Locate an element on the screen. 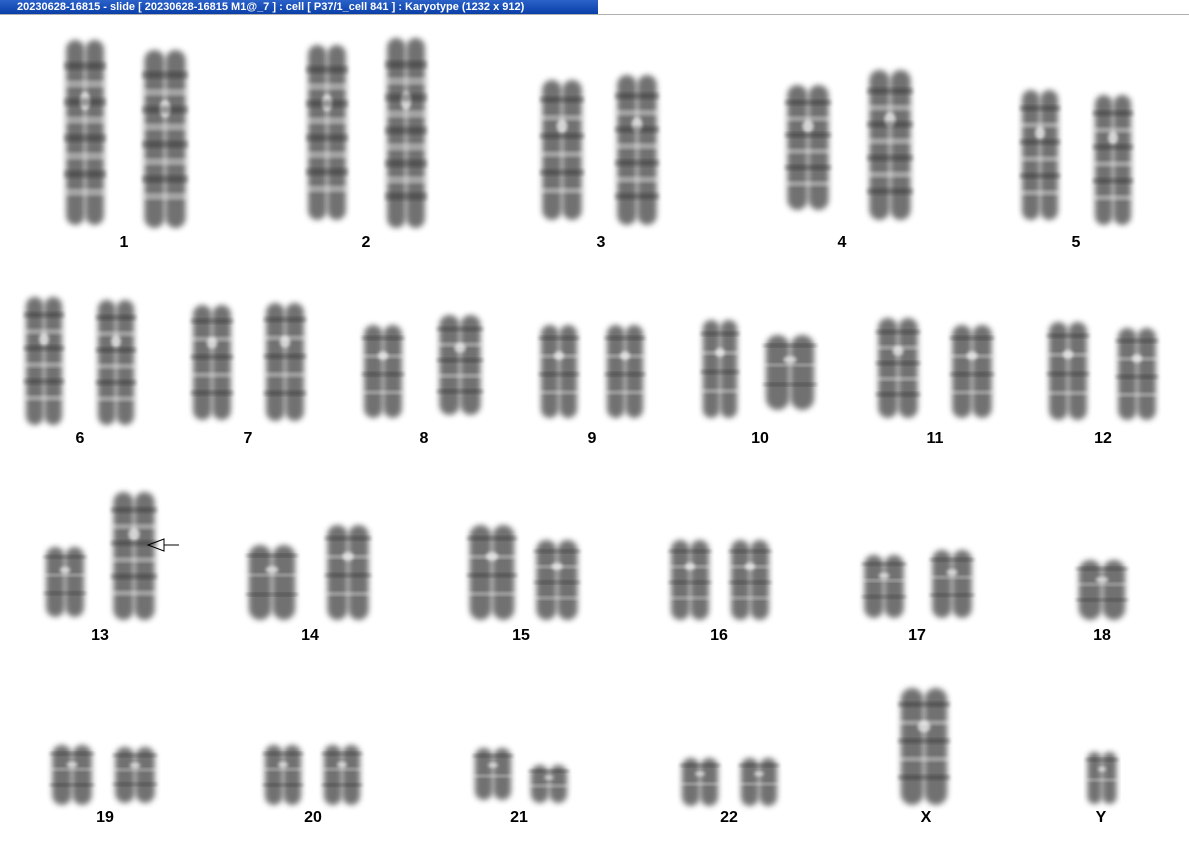 The image size is (1189, 847). chromosome-9-b is located at coordinates (625, 371).